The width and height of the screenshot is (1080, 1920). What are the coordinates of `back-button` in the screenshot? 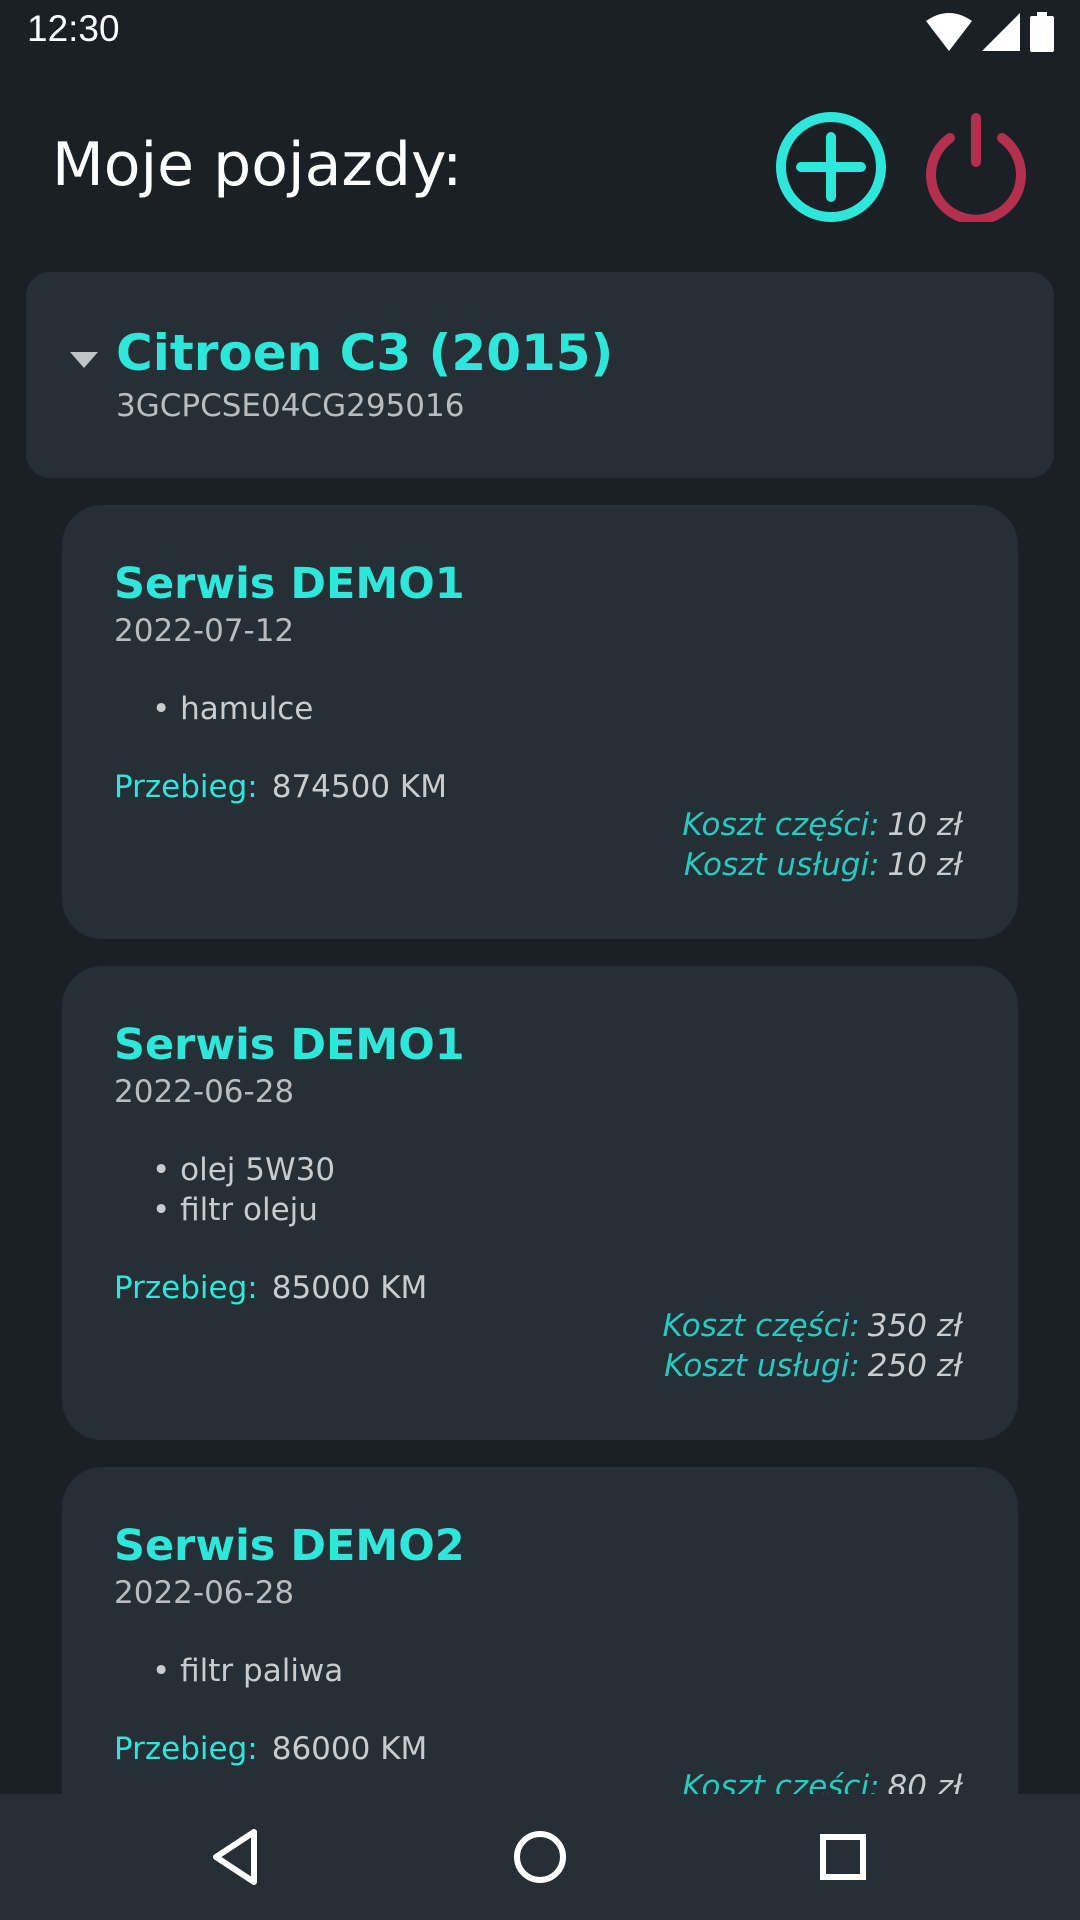 It's located at (237, 1857).